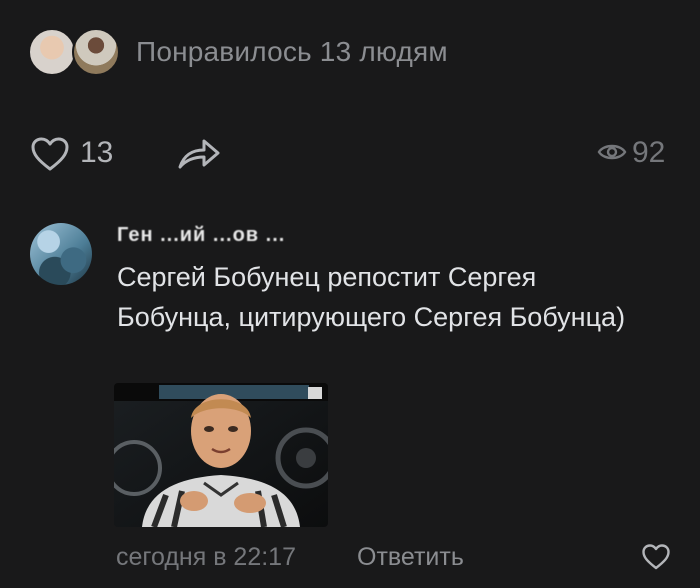 This screenshot has height=588, width=700. What do you see at coordinates (199, 153) in the screenshot?
I see `share-icon` at bounding box center [199, 153].